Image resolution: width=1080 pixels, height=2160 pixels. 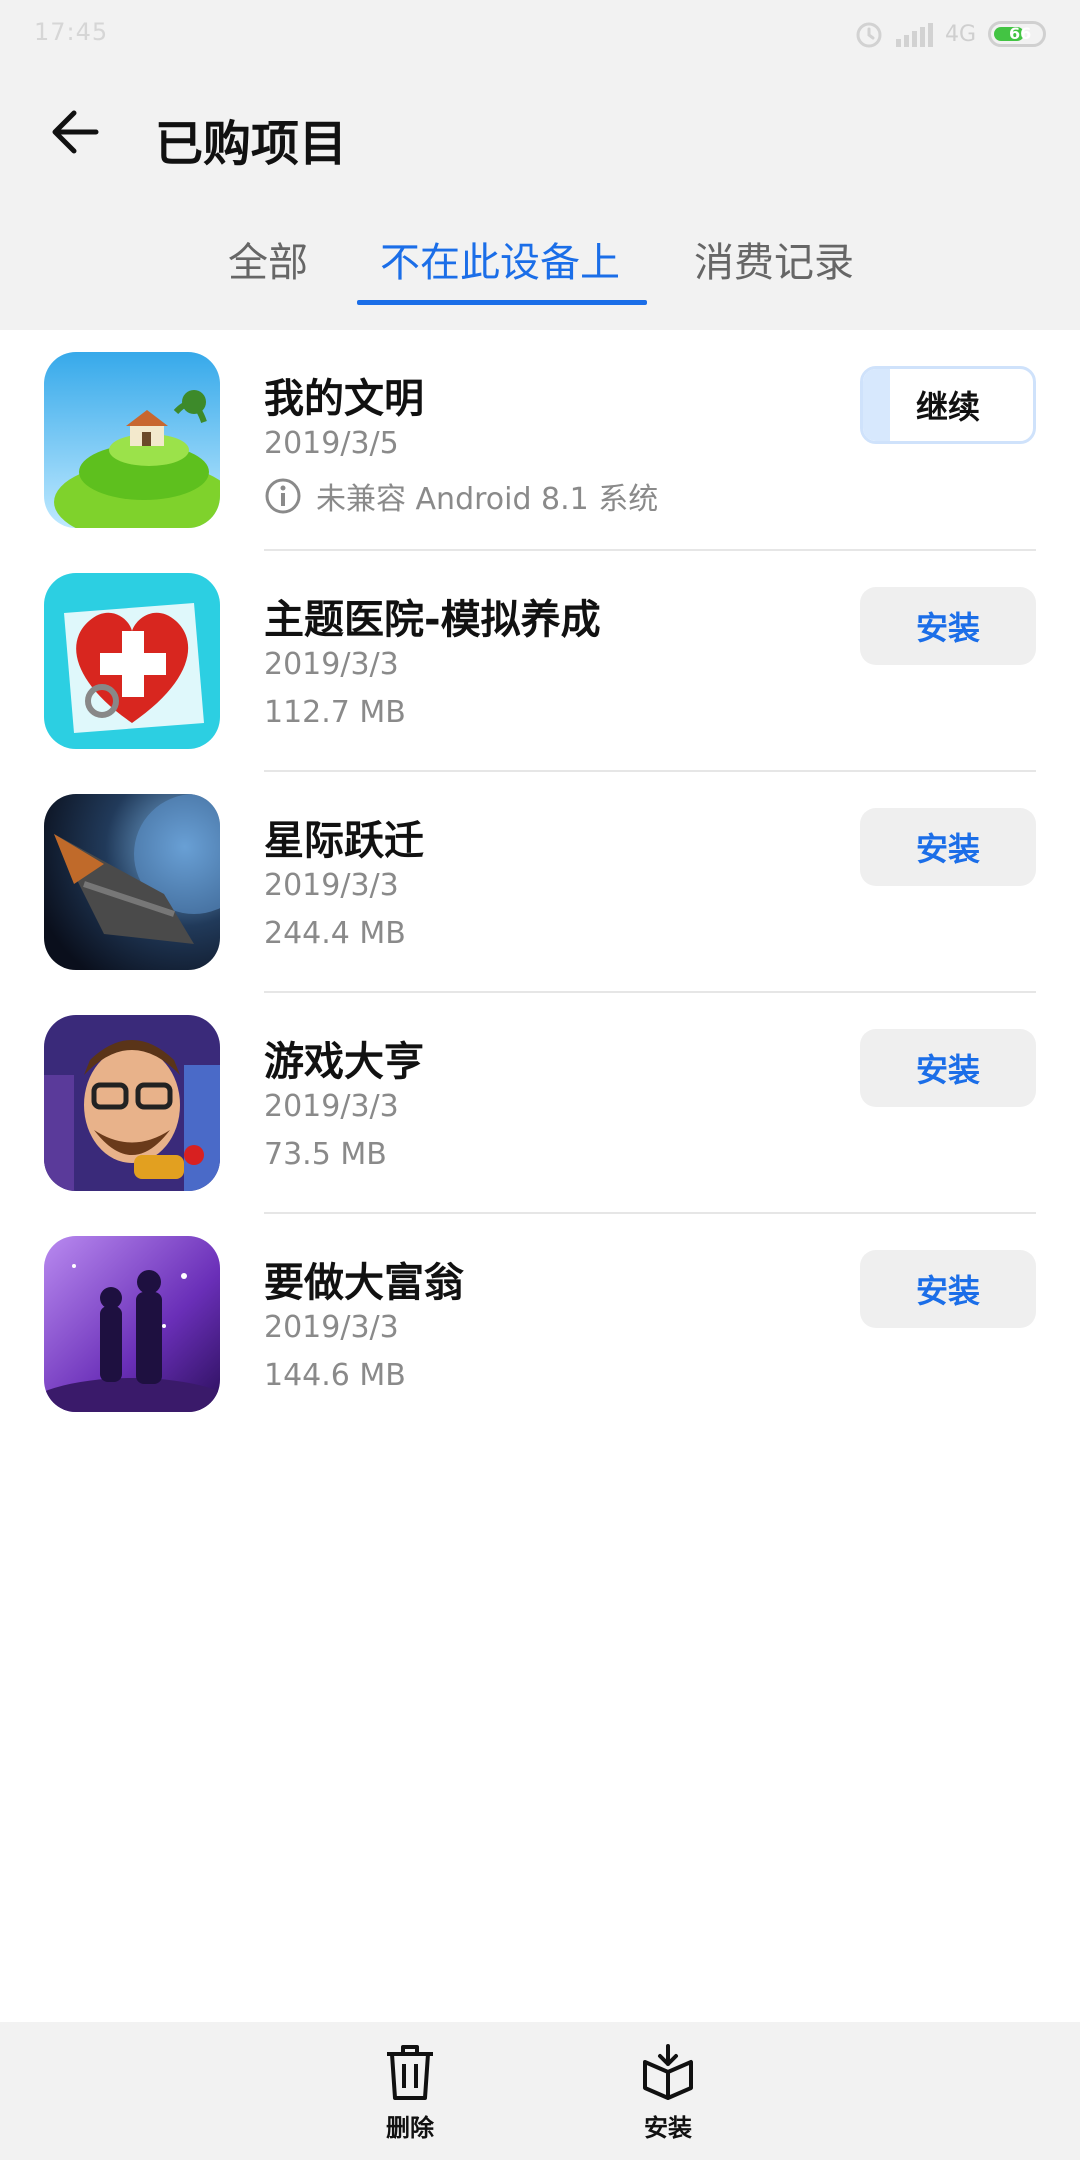 What do you see at coordinates (540, 132) in the screenshot?
I see `app-bar: 已购项目` at bounding box center [540, 132].